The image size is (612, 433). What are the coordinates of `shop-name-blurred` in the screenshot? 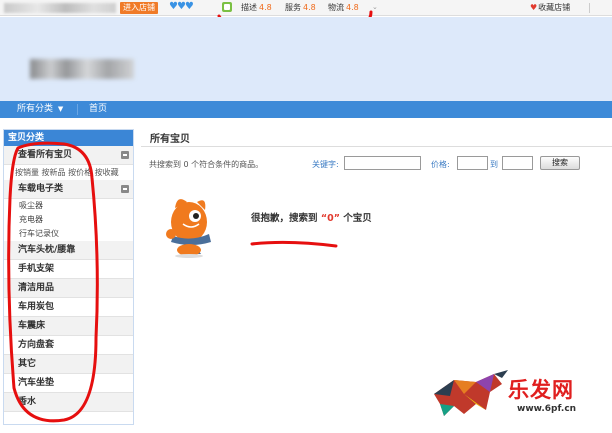 It's located at (60, 8).